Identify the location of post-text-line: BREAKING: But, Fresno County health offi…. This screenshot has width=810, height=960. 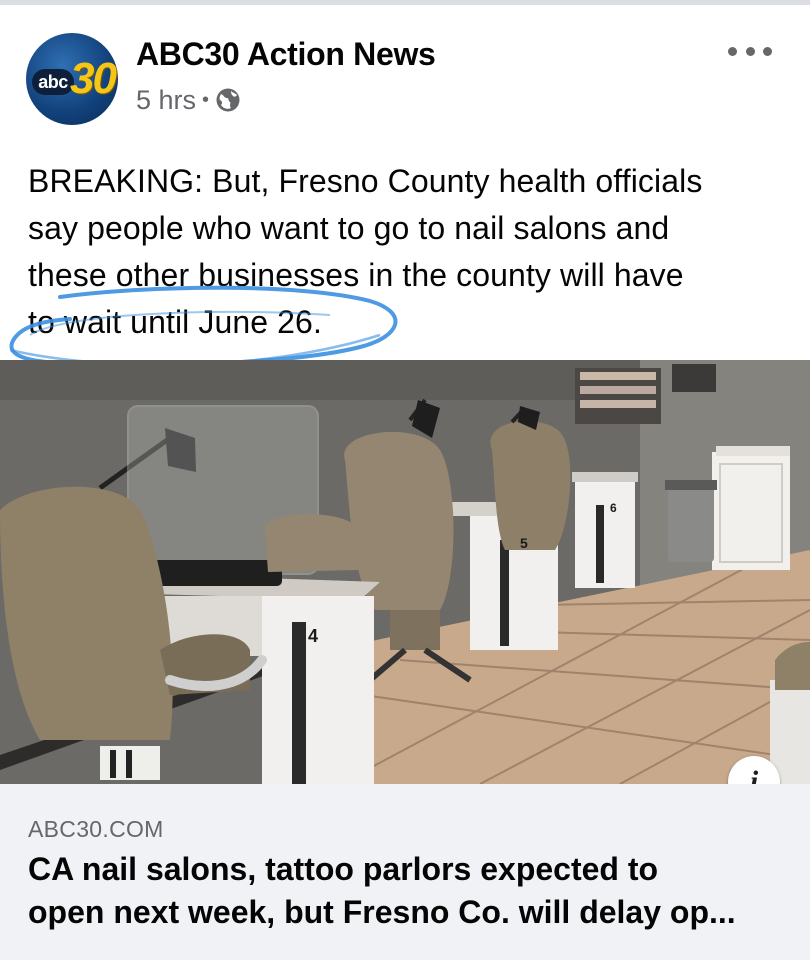
(365, 181).